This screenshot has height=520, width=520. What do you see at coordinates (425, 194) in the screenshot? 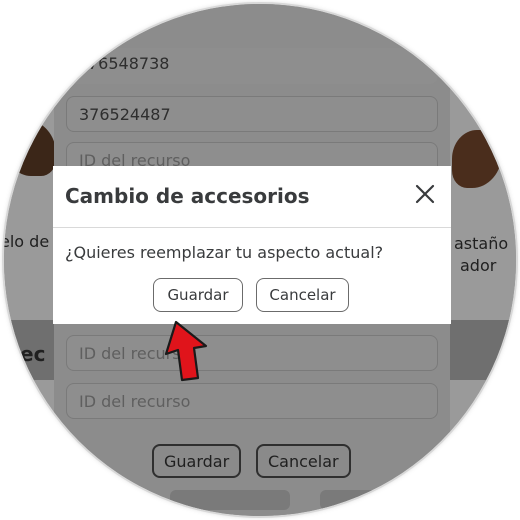
I see `close-icon` at bounding box center [425, 194].